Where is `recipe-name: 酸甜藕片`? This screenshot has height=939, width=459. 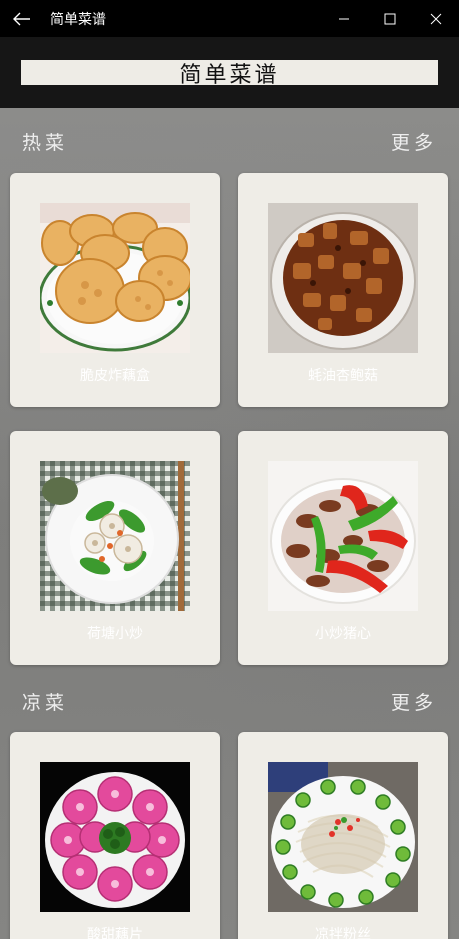
recipe-name: 酸甜藕片 is located at coordinates (115, 933).